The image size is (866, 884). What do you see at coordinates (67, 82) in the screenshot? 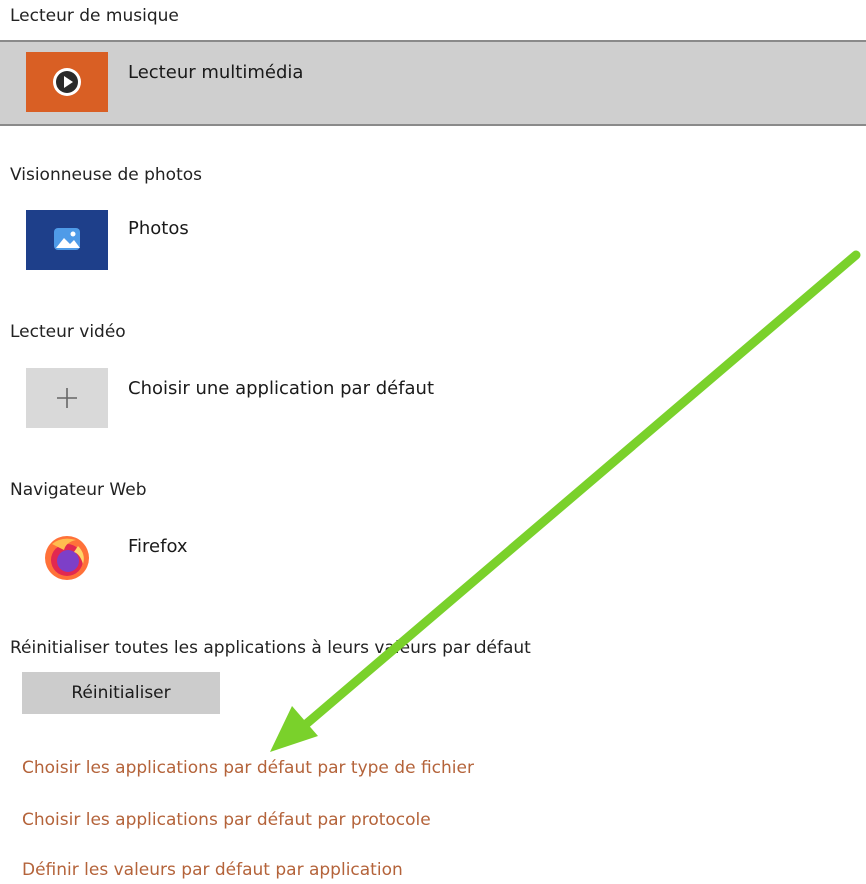
I see `media-player-icon` at bounding box center [67, 82].